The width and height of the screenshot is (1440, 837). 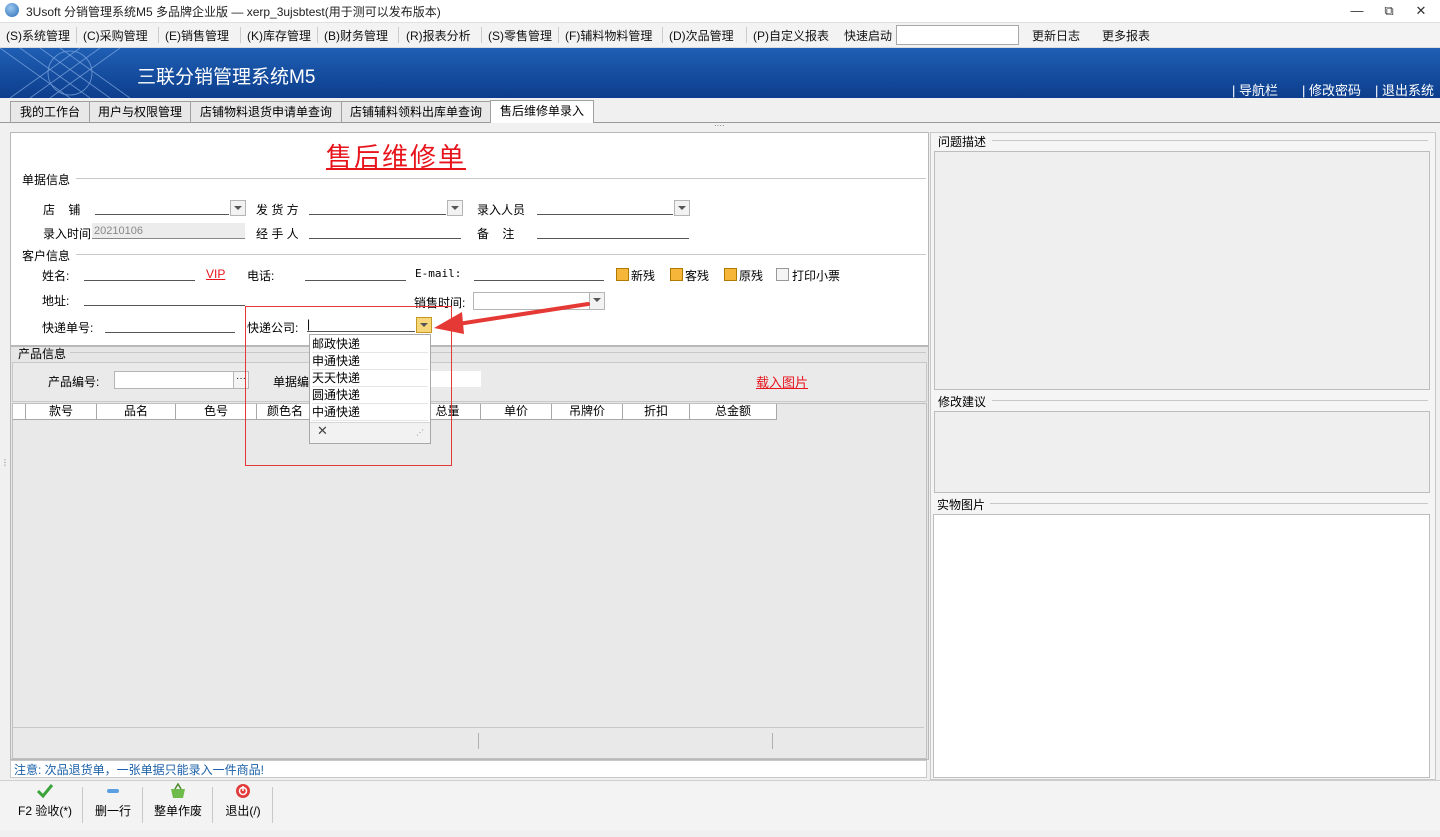 What do you see at coordinates (1331, 89) in the screenshot?
I see `change-password-link: | 修改密码` at bounding box center [1331, 89].